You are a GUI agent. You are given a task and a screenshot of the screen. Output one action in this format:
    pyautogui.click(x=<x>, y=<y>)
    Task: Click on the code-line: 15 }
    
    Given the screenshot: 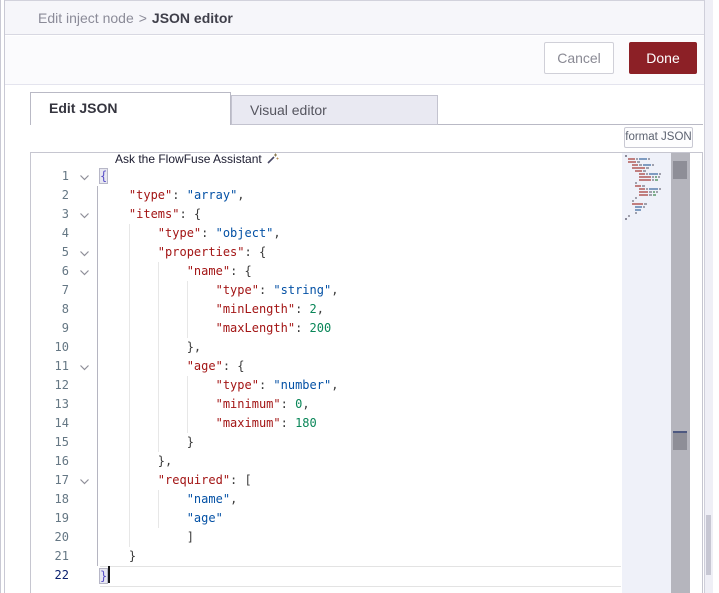 What is the action you would take?
    pyautogui.click(x=326, y=442)
    